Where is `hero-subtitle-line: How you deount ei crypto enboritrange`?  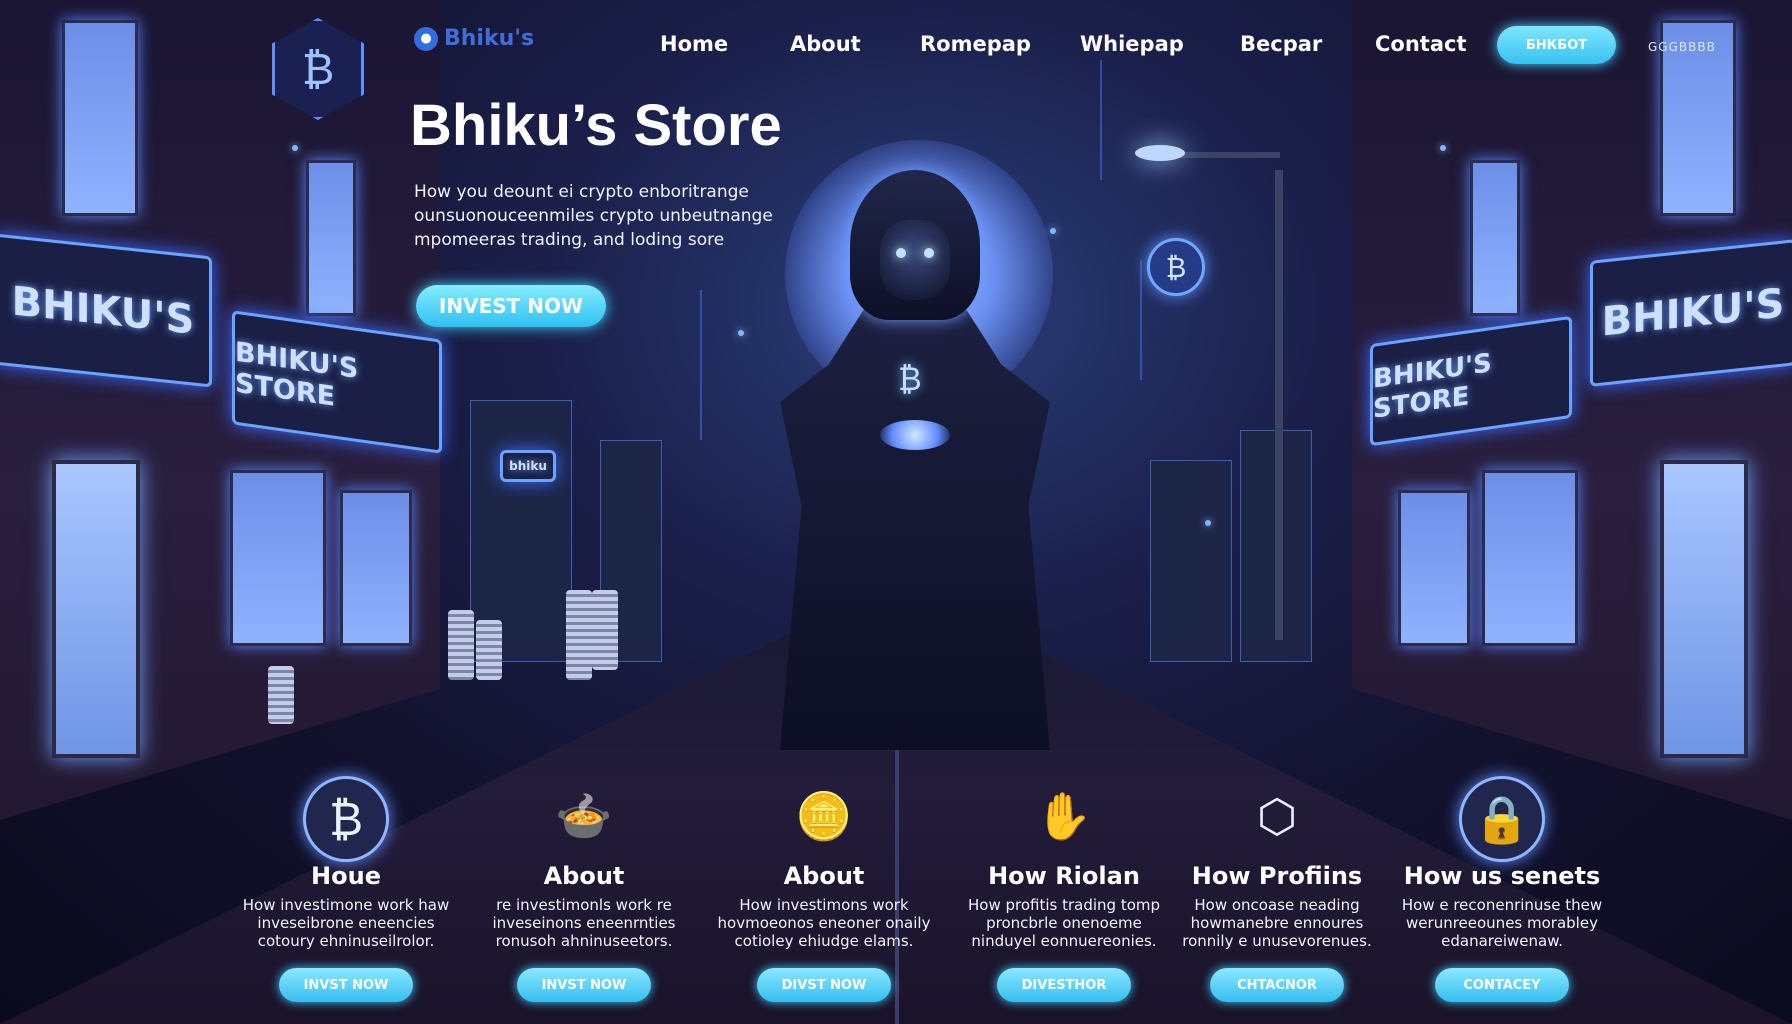 hero-subtitle-line: How you deount ei crypto enboritrange is located at coordinates (581, 192).